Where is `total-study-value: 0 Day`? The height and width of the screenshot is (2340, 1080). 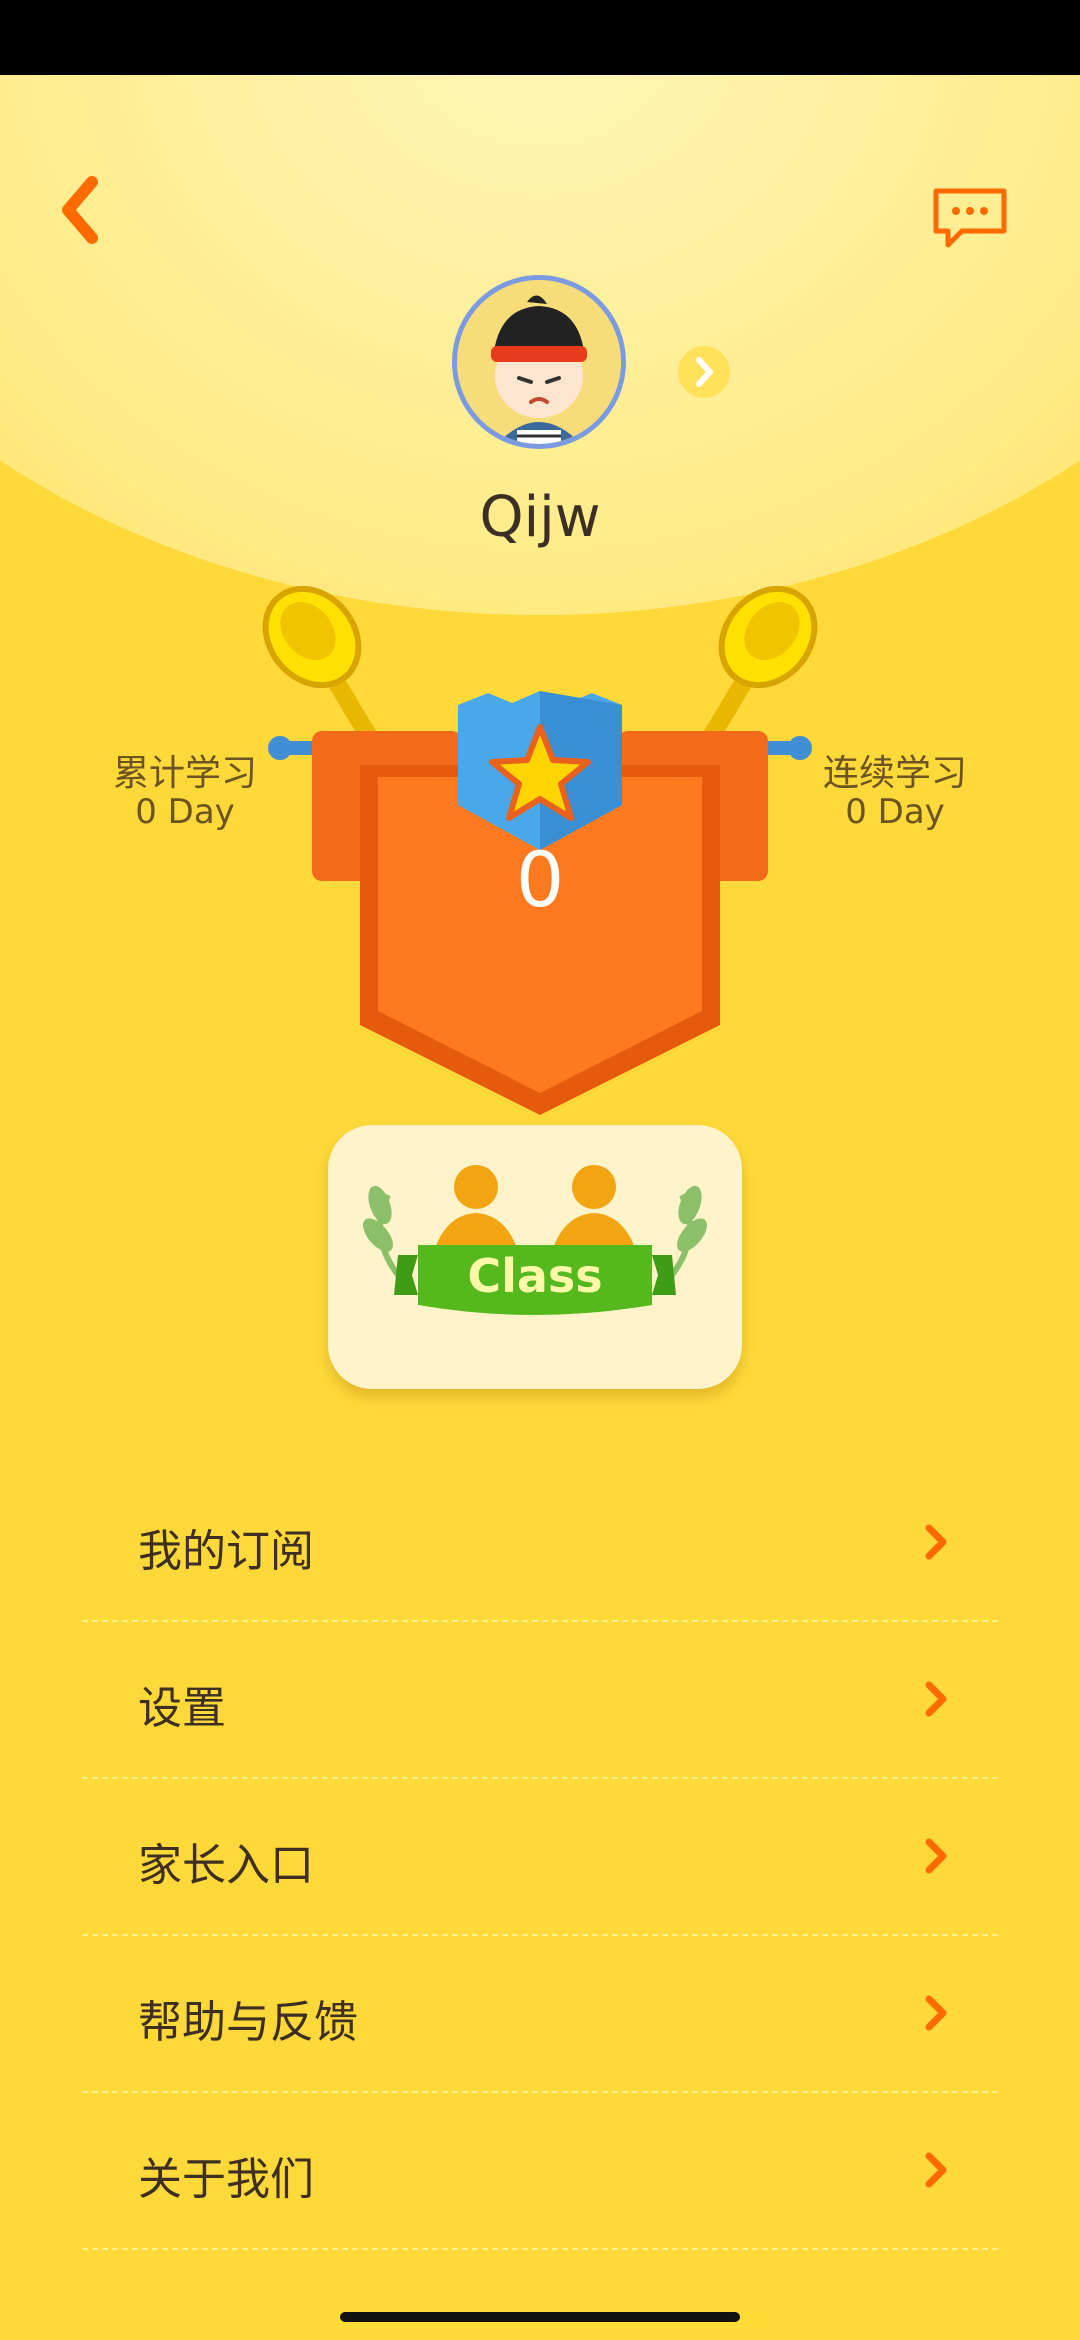
total-study-value: 0 Day is located at coordinates (185, 812).